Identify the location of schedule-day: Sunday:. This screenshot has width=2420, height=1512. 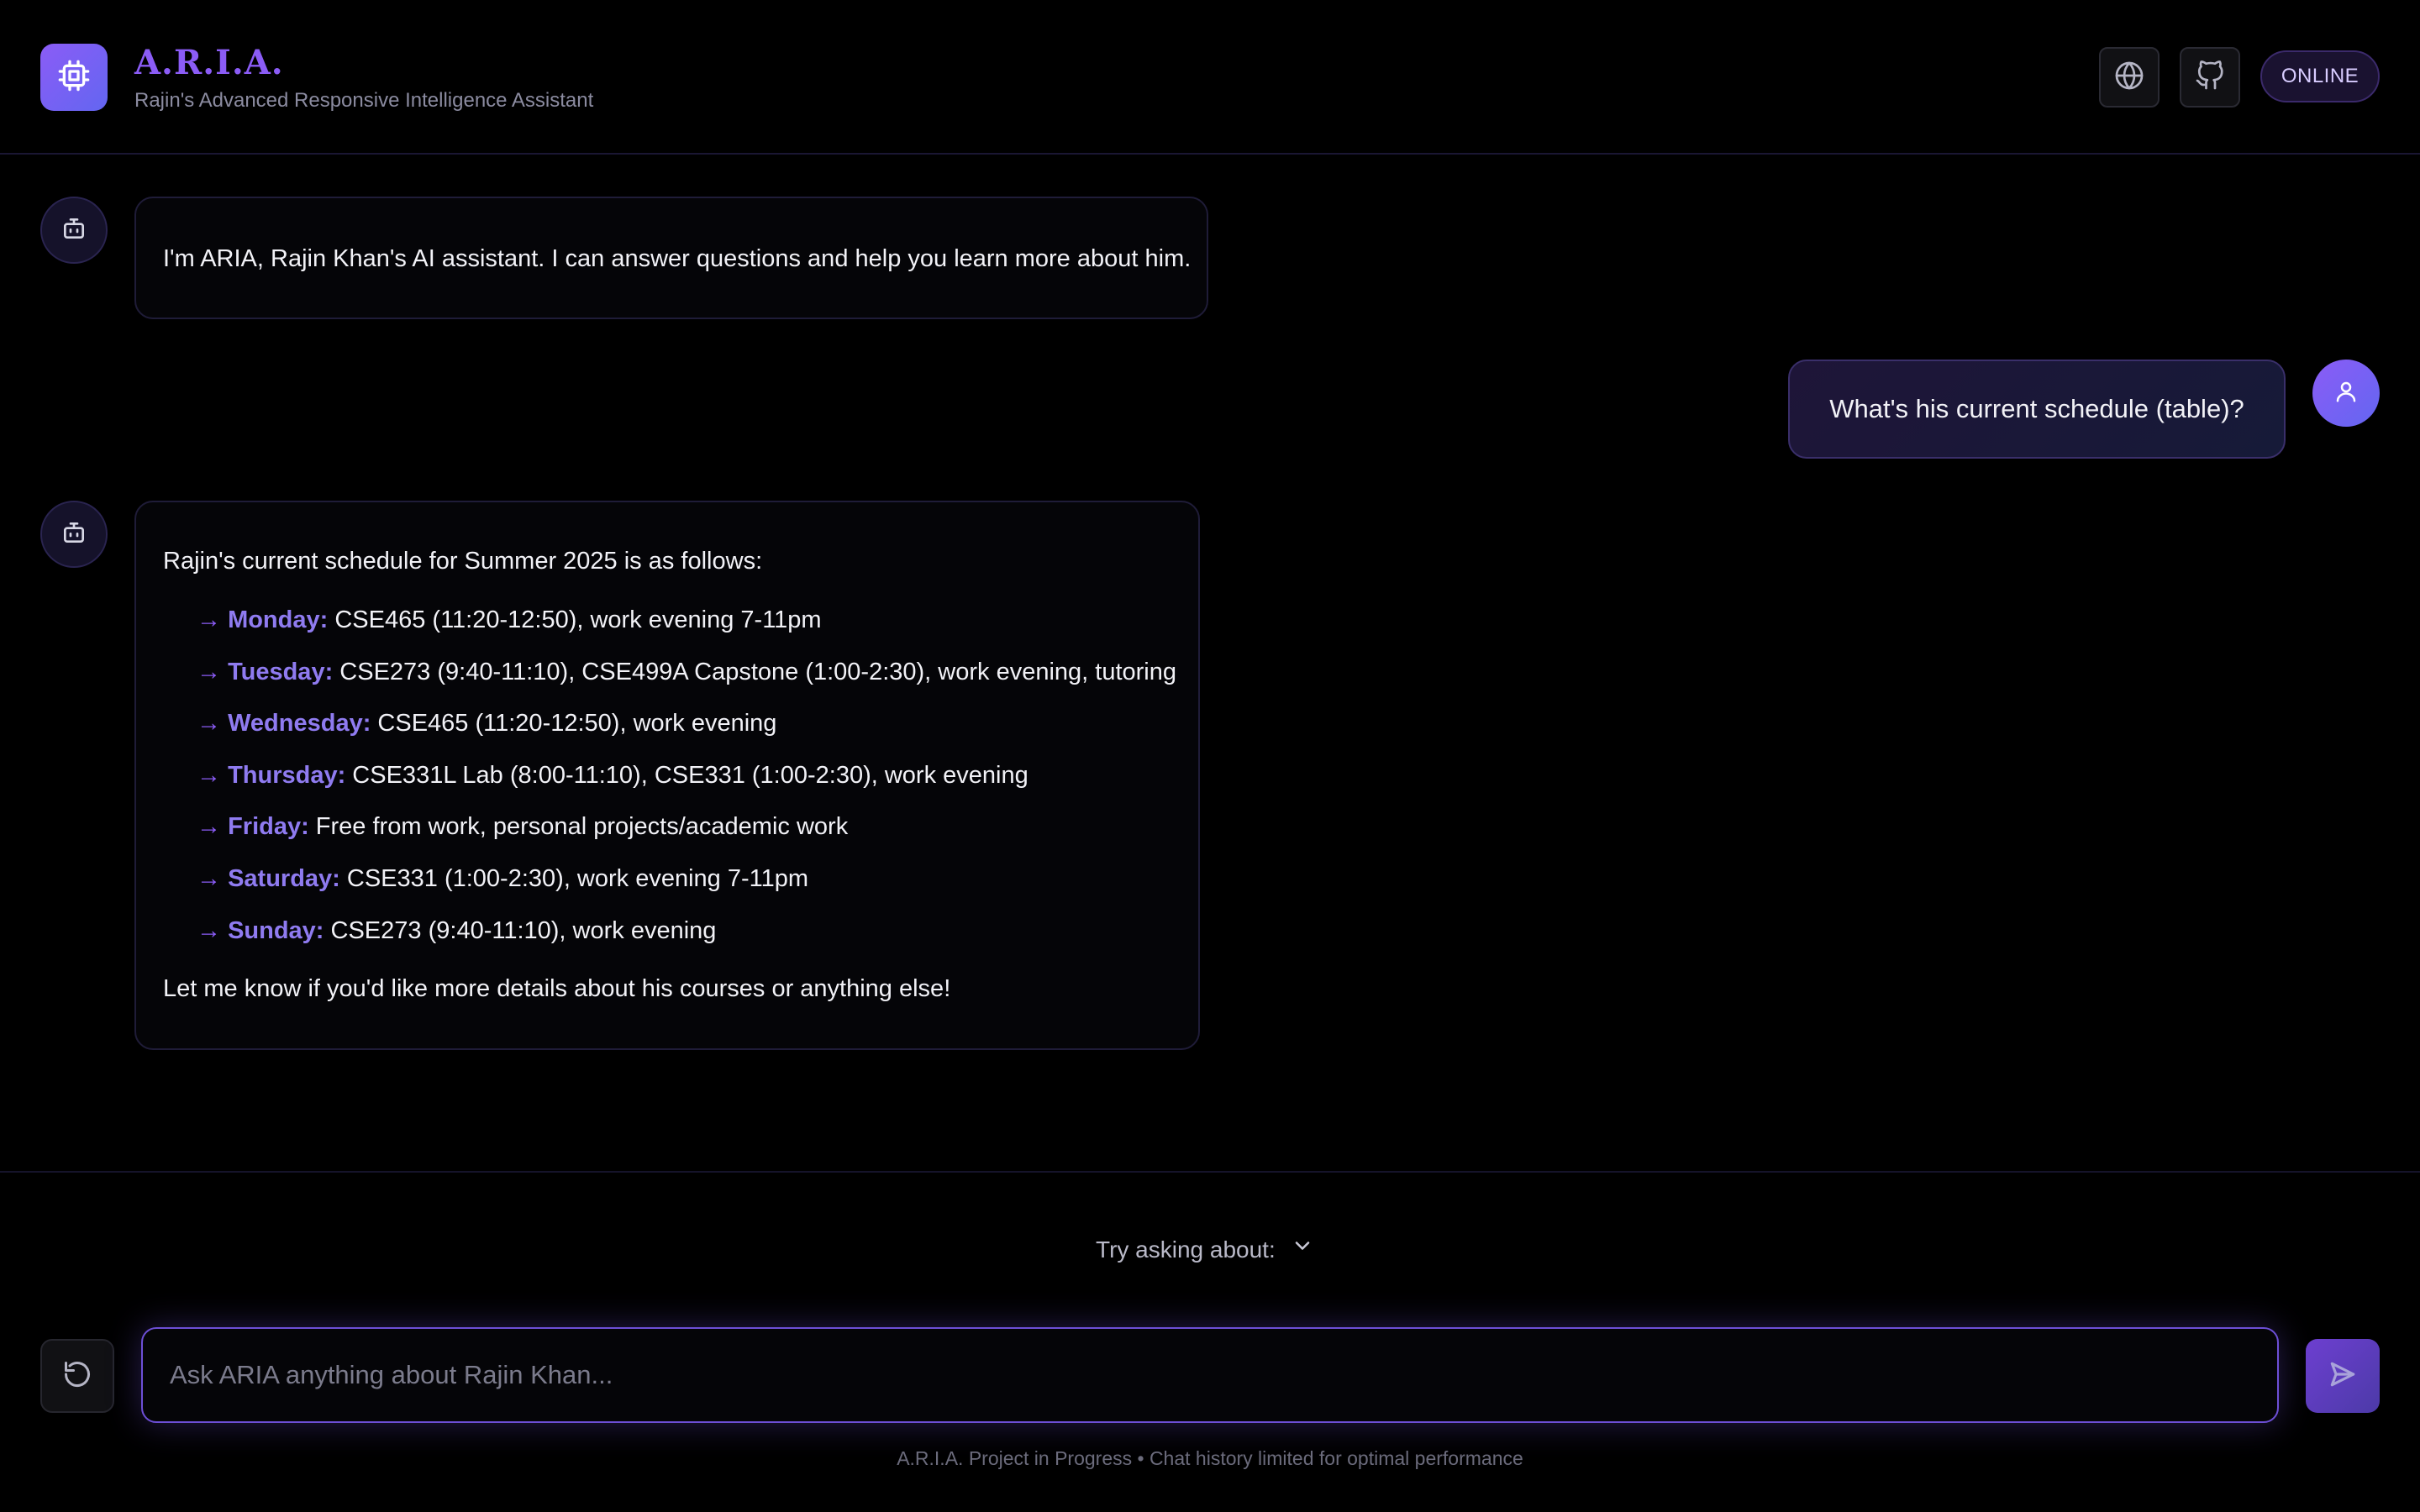
(276, 930).